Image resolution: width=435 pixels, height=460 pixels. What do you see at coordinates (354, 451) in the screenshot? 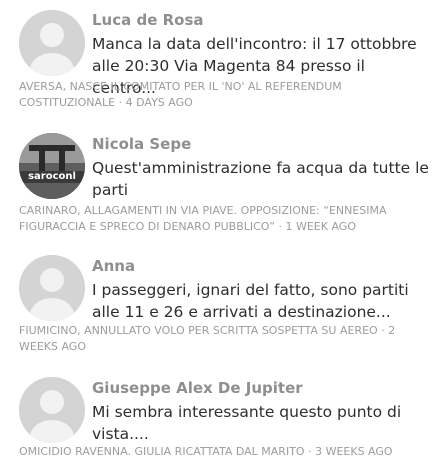
I see `comment-time: 3 WEEKS AGO` at bounding box center [354, 451].